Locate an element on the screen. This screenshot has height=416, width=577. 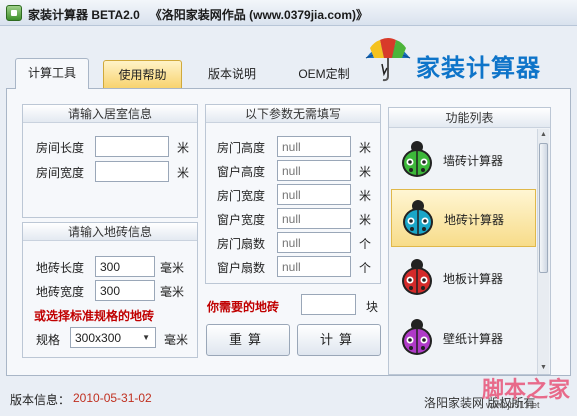
tile-length-input is located at coordinates (125, 266).